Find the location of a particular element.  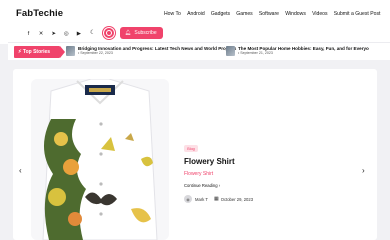

slider-next-arrow-icon: › is located at coordinates (363, 170).